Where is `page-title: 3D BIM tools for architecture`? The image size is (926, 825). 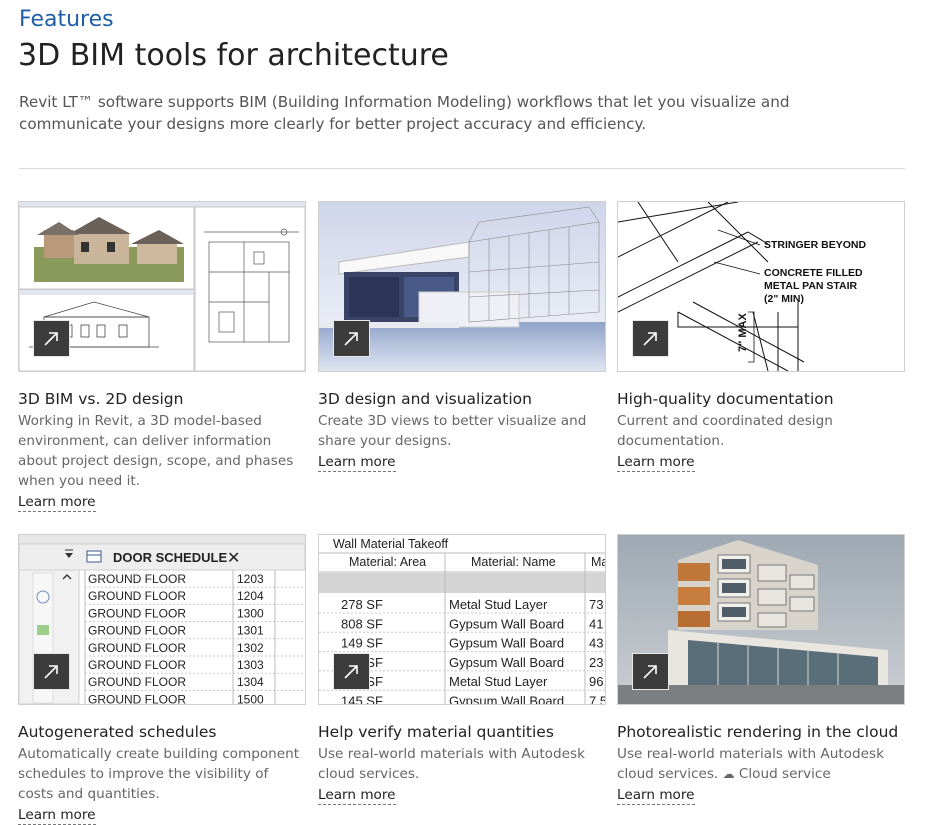
page-title: 3D BIM tools for architecture is located at coordinates (233, 55).